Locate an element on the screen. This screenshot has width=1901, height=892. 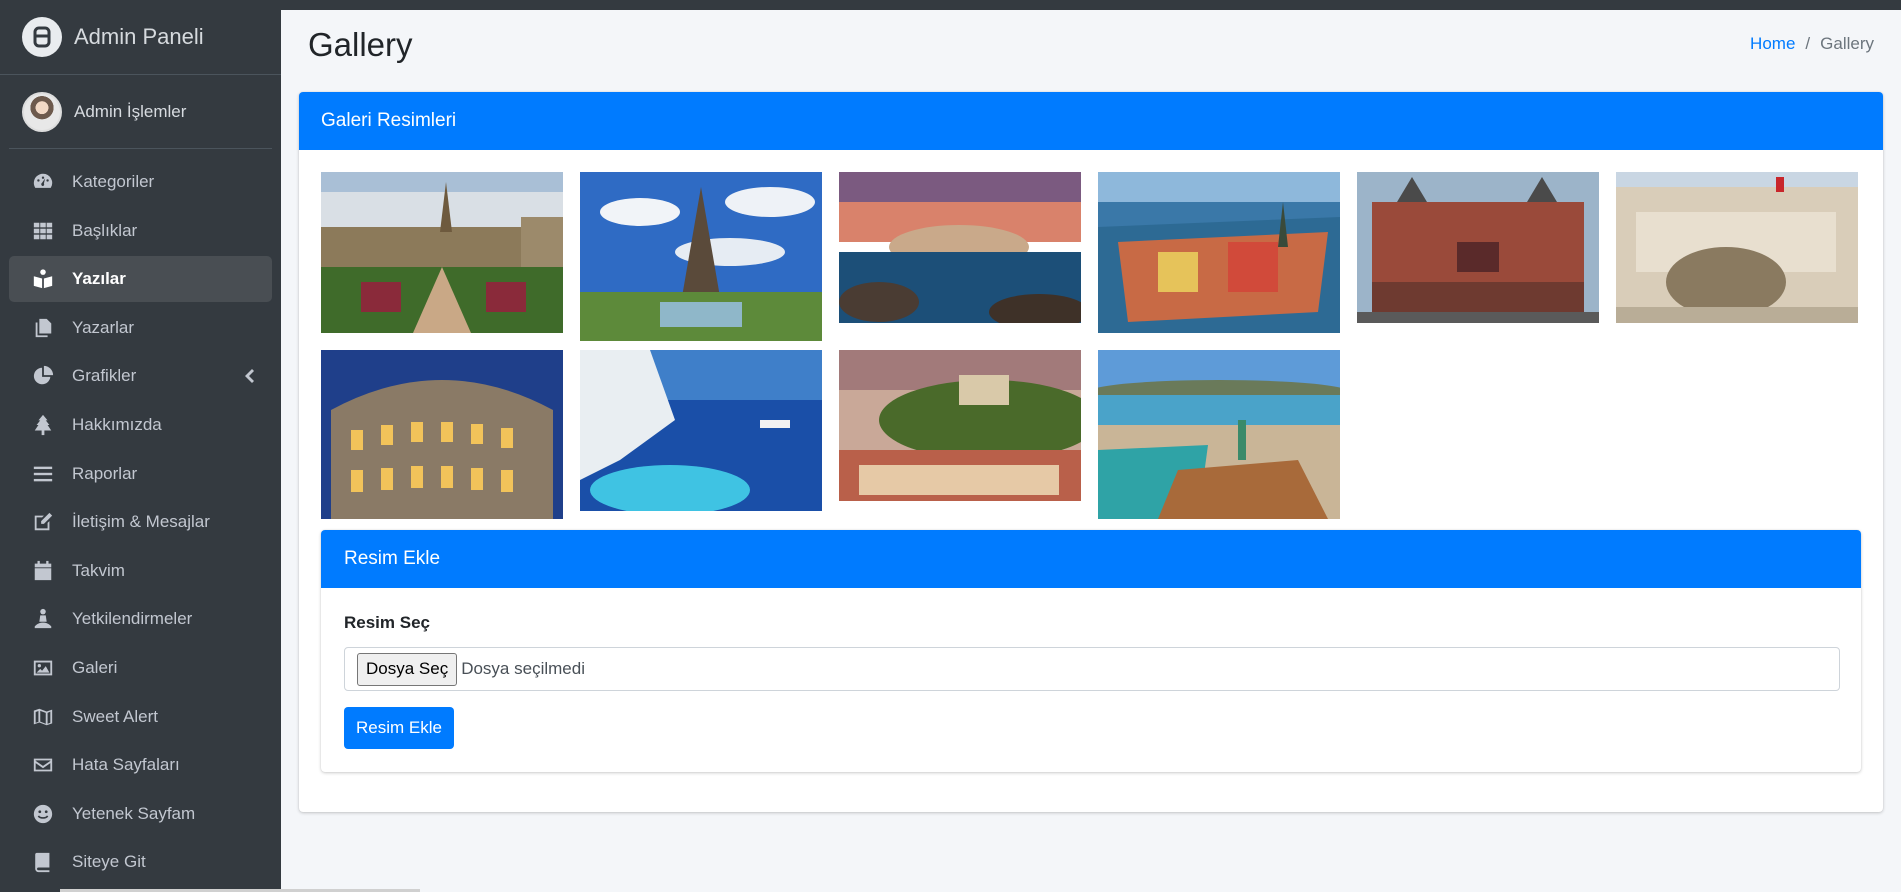
sidebar-item-label: Yazarlar is located at coordinates (103, 327).